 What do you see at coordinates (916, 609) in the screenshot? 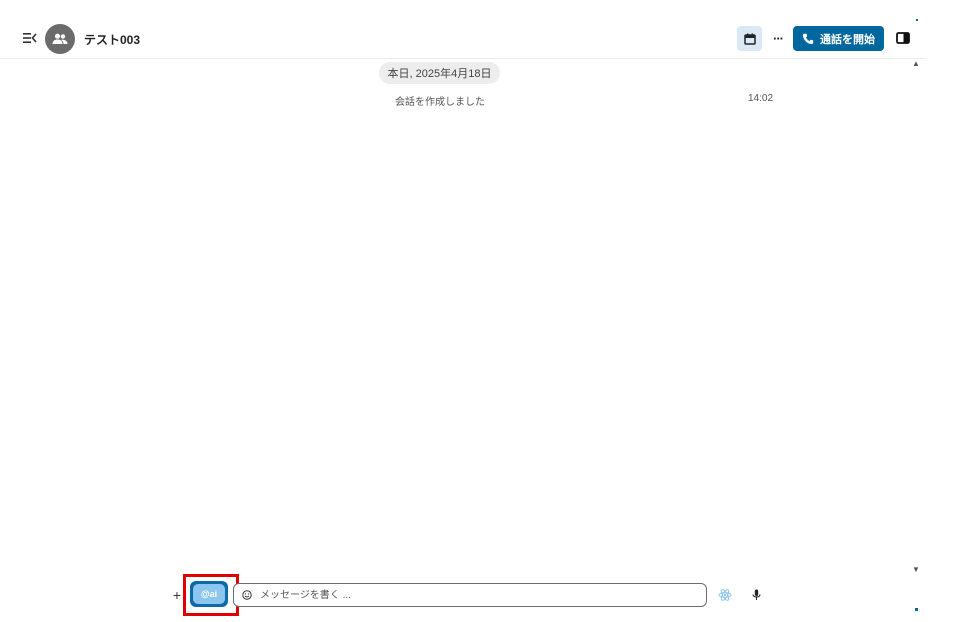
I see `resize-handle` at bounding box center [916, 609].